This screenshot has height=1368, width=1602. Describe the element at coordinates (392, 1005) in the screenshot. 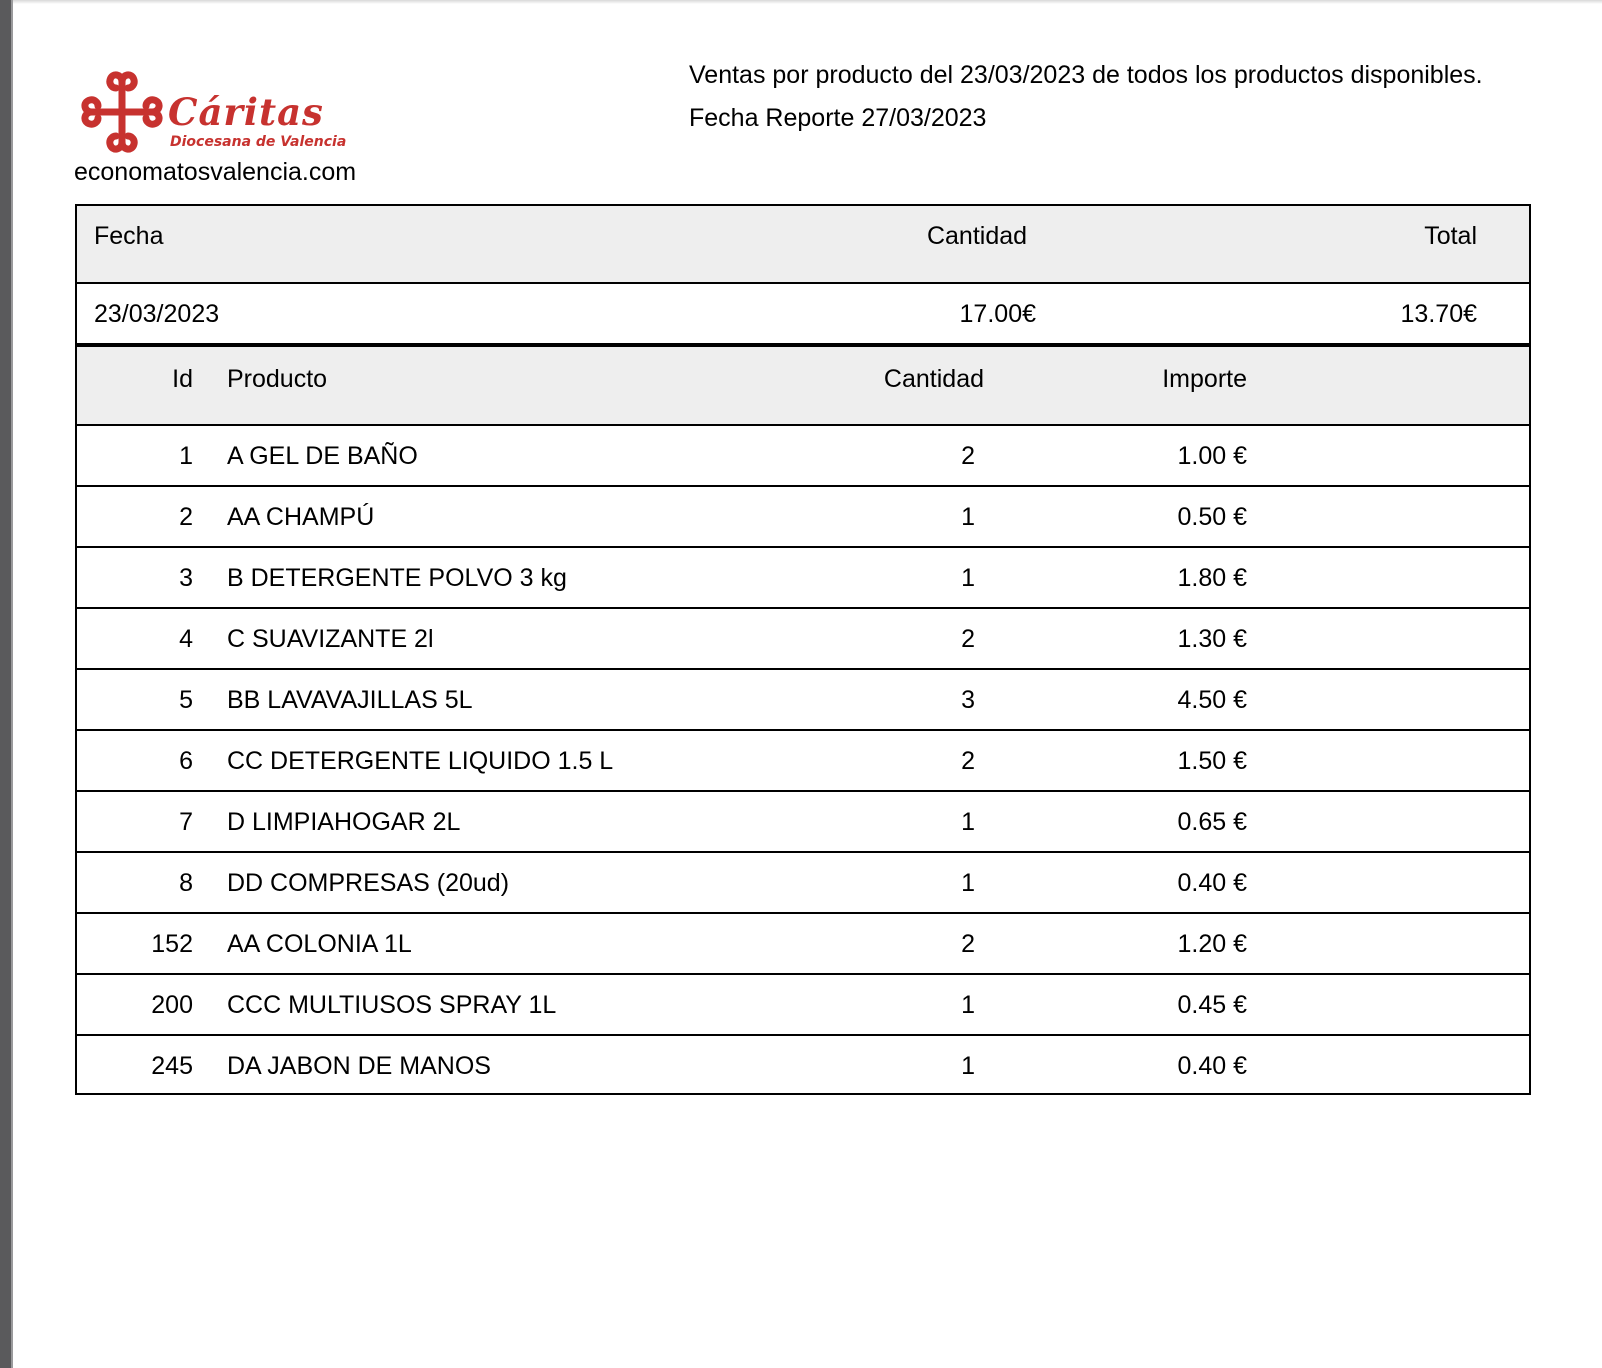

I see `product-name: CCC MULTIUSOS SPRAY 1L` at that location.